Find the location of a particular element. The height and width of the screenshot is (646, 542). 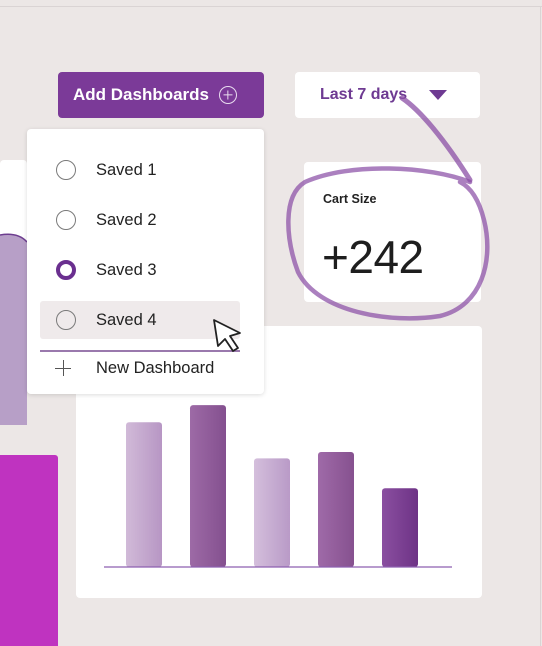

plus-icon is located at coordinates (63, 368).